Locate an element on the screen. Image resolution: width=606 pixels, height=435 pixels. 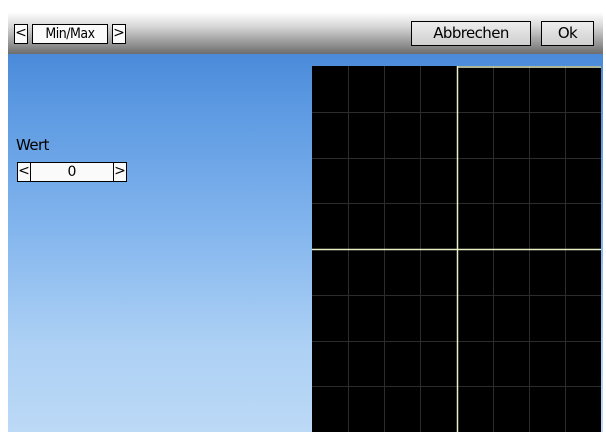
ok-button: Ok is located at coordinates (567, 33).